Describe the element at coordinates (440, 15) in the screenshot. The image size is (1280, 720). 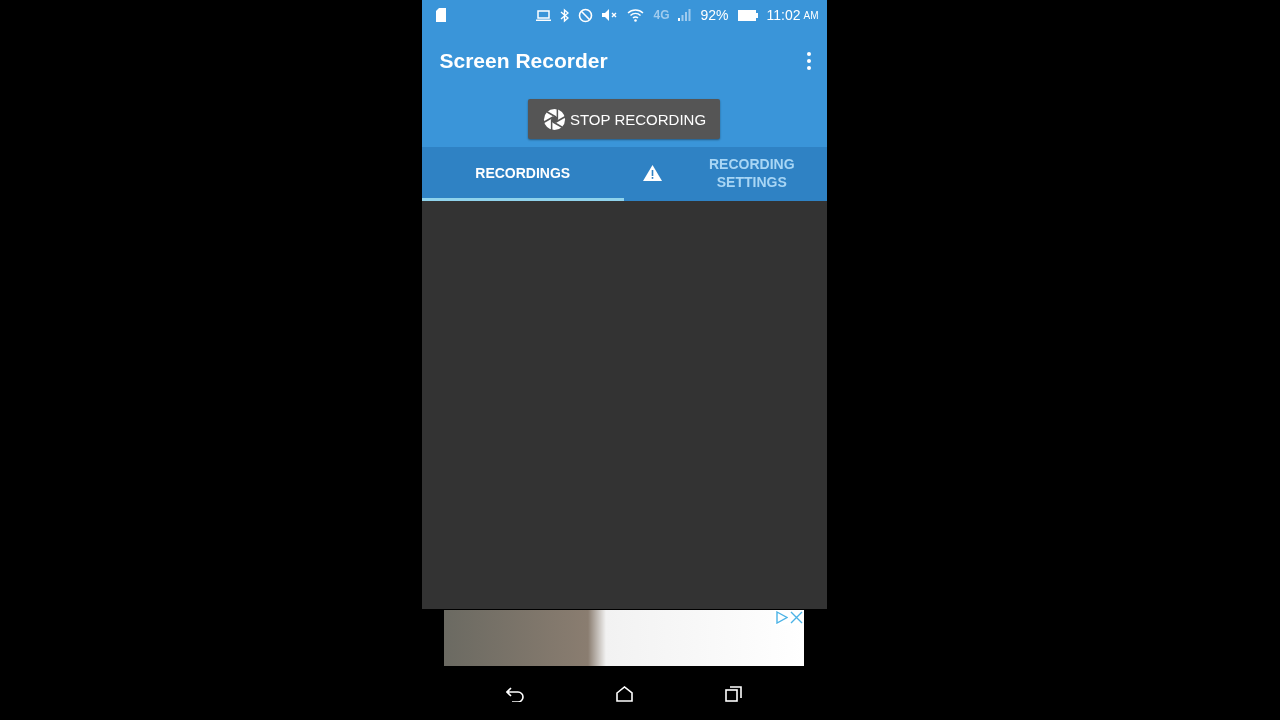
I see `sd-card-icon` at that location.